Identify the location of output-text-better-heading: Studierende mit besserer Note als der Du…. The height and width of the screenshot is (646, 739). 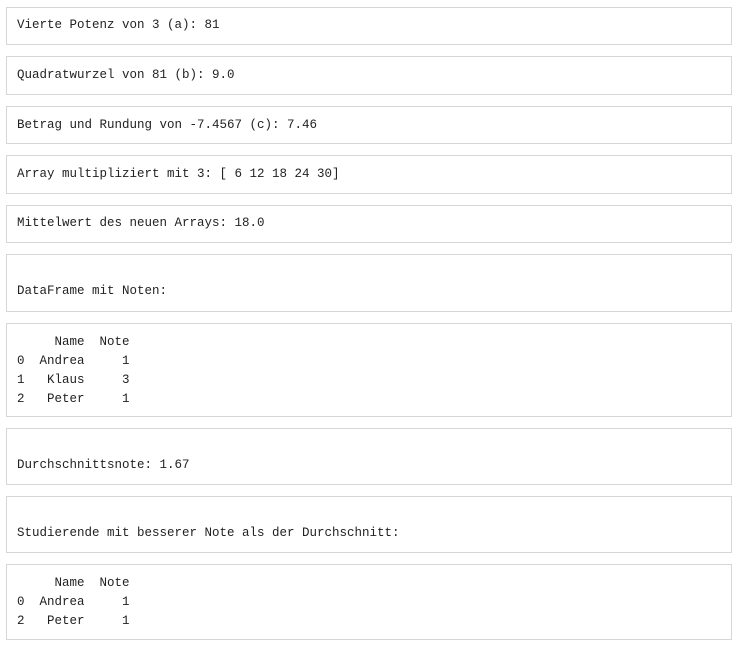
(208, 533).